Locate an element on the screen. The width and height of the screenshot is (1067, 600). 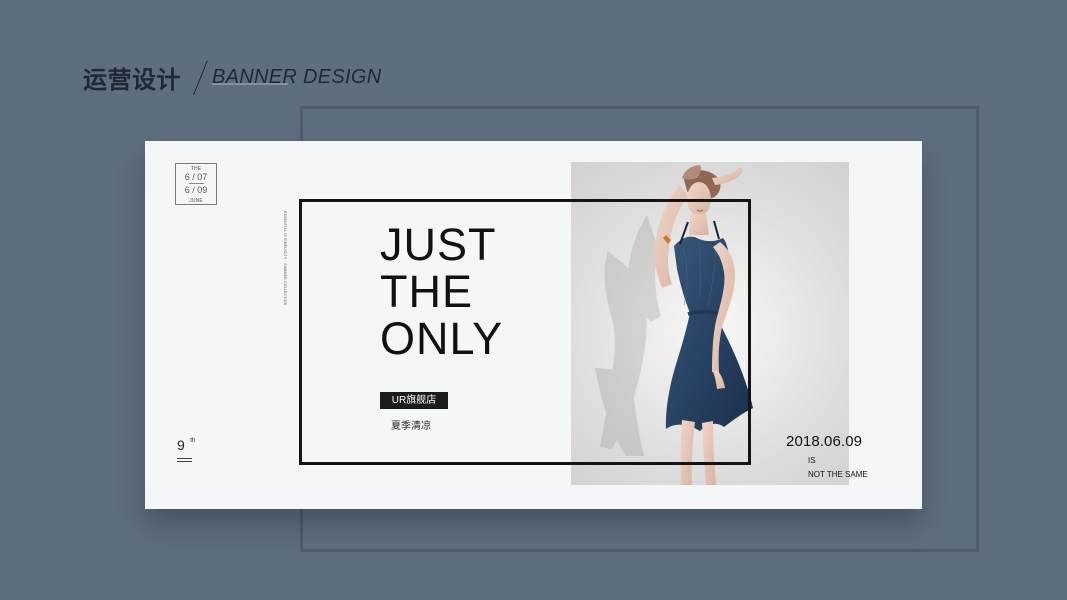
event-date: 2018.06.09 is located at coordinates (824, 441).